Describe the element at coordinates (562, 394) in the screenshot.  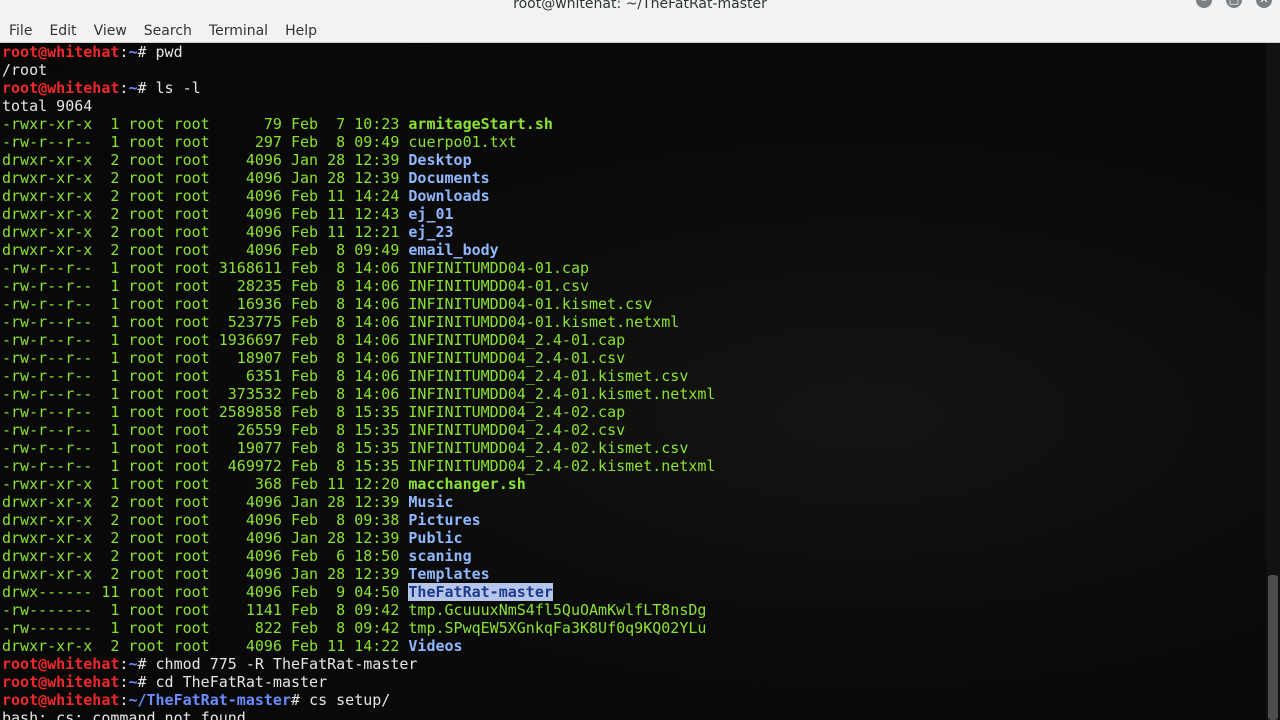
I see `ls-entry-name: INFINITUMDD04_2.4-01.kismet.netxml` at that location.